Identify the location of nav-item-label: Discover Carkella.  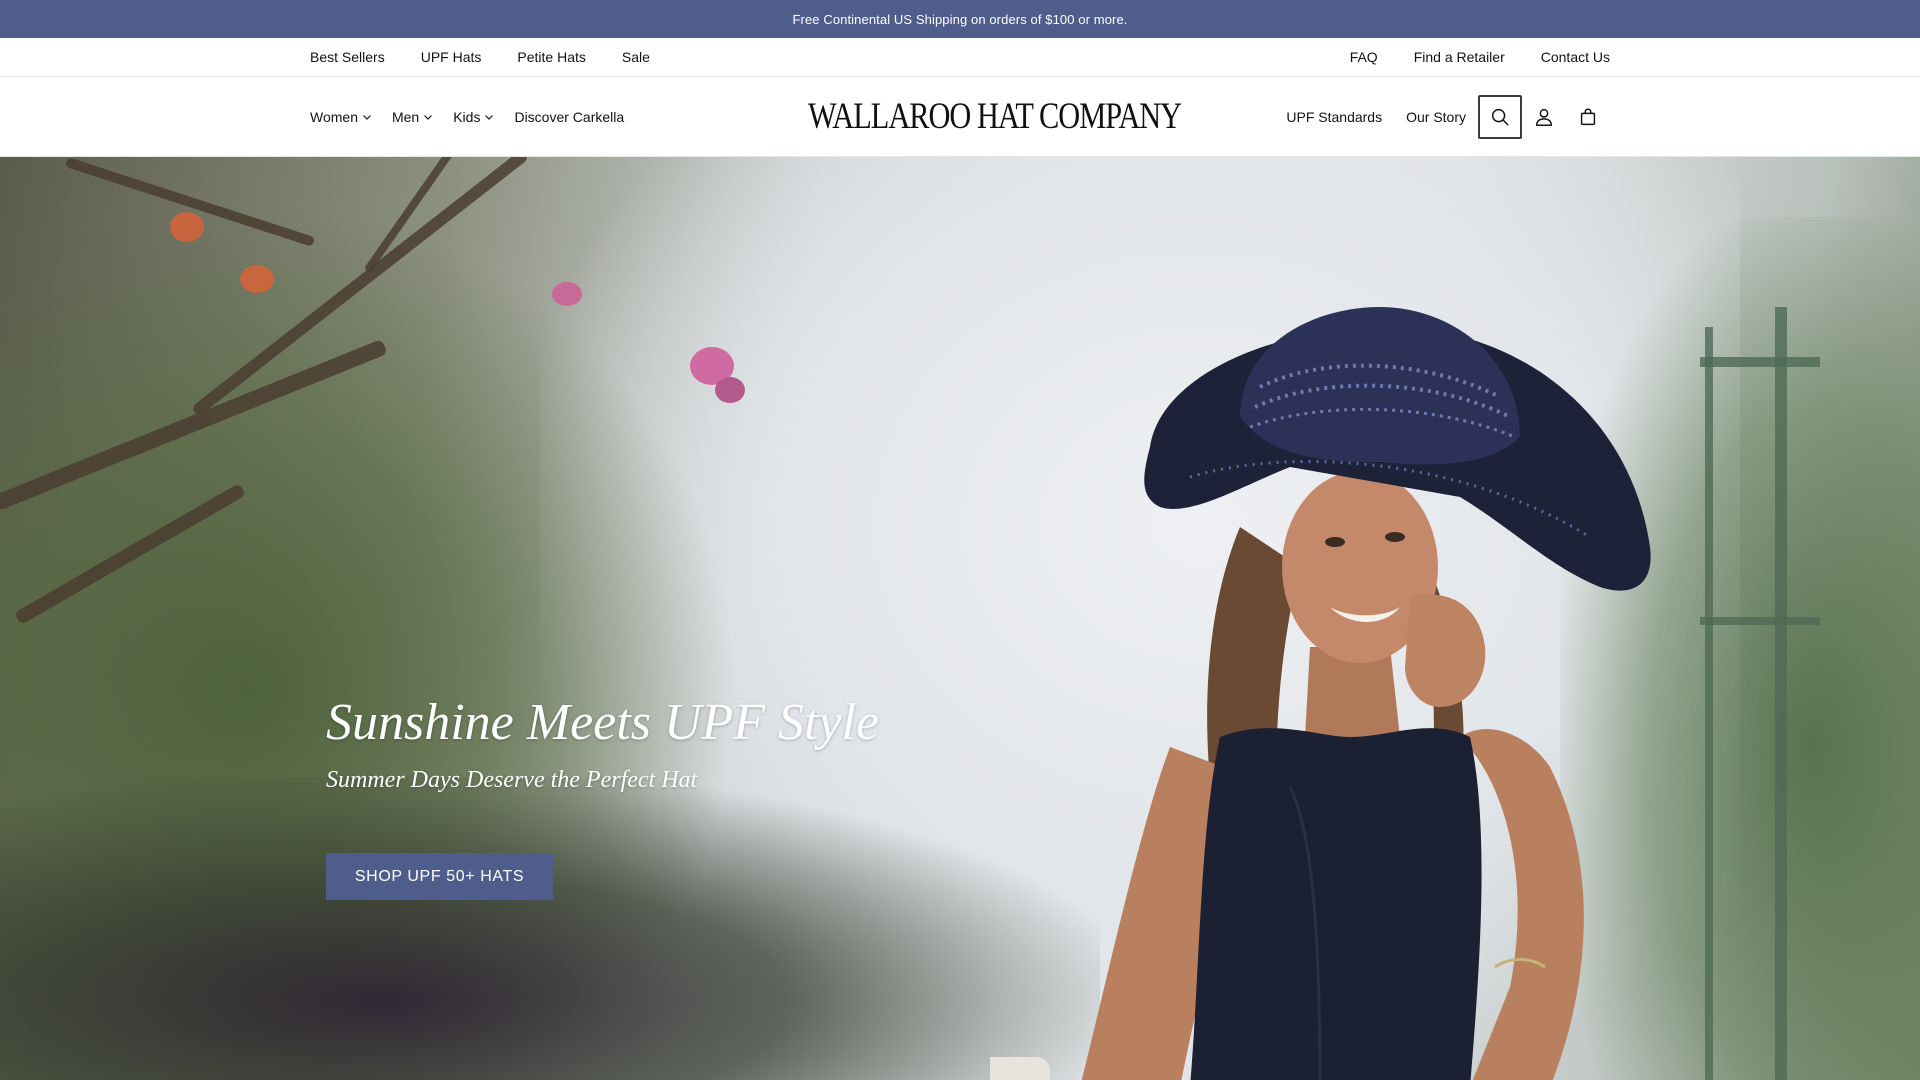
(569, 117).